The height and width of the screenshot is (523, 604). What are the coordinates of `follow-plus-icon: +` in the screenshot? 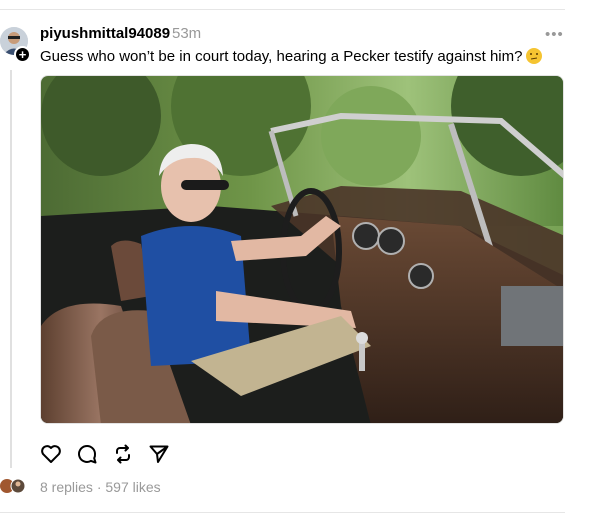 It's located at (22, 54).